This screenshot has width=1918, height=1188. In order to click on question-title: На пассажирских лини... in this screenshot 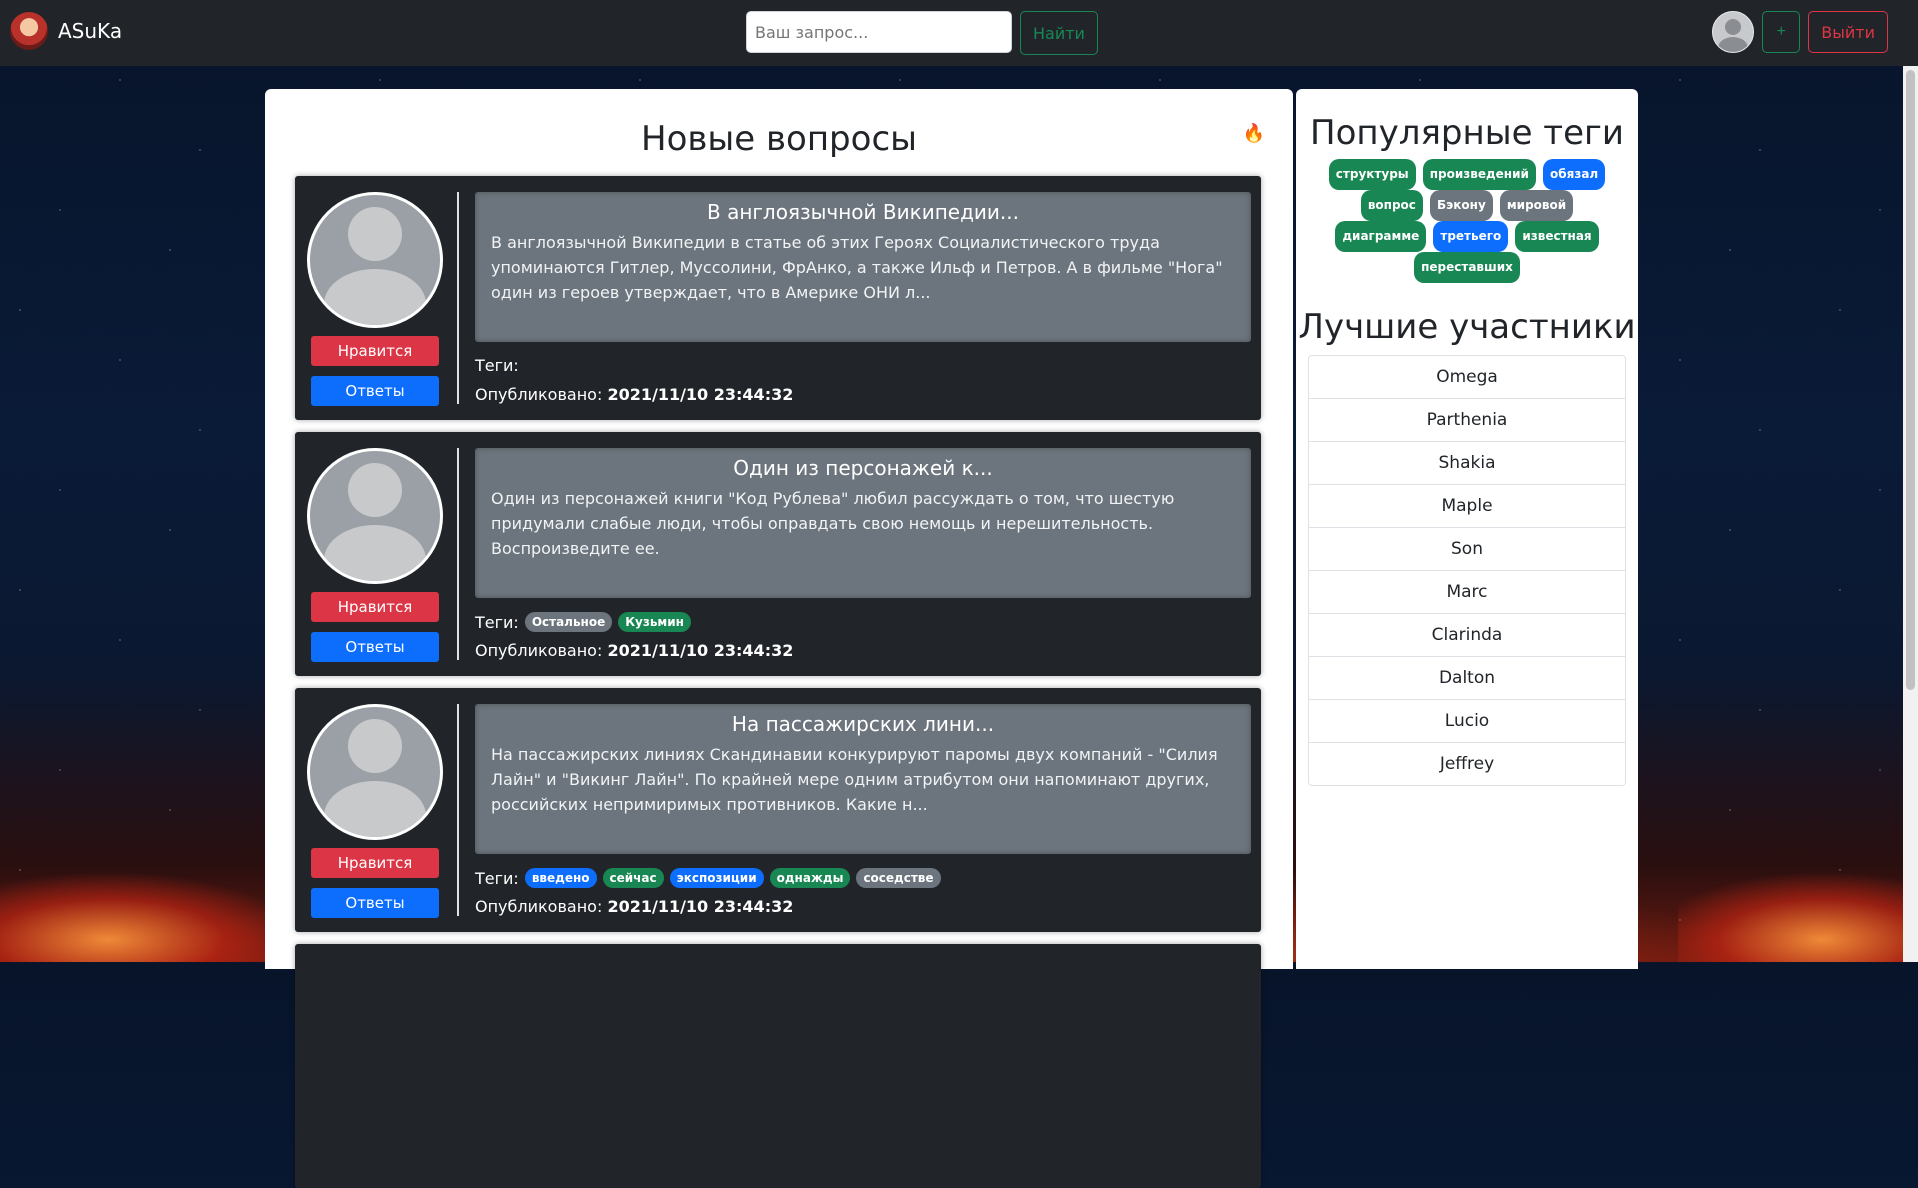, I will do `click(863, 724)`.